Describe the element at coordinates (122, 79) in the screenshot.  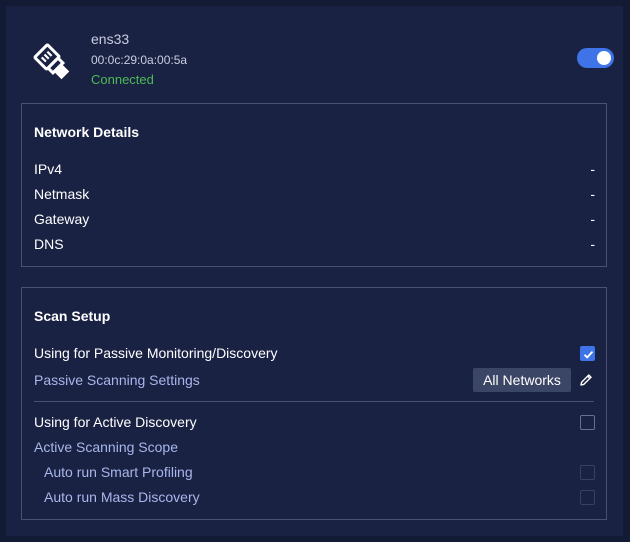
I see `connection-status: Connected` at that location.